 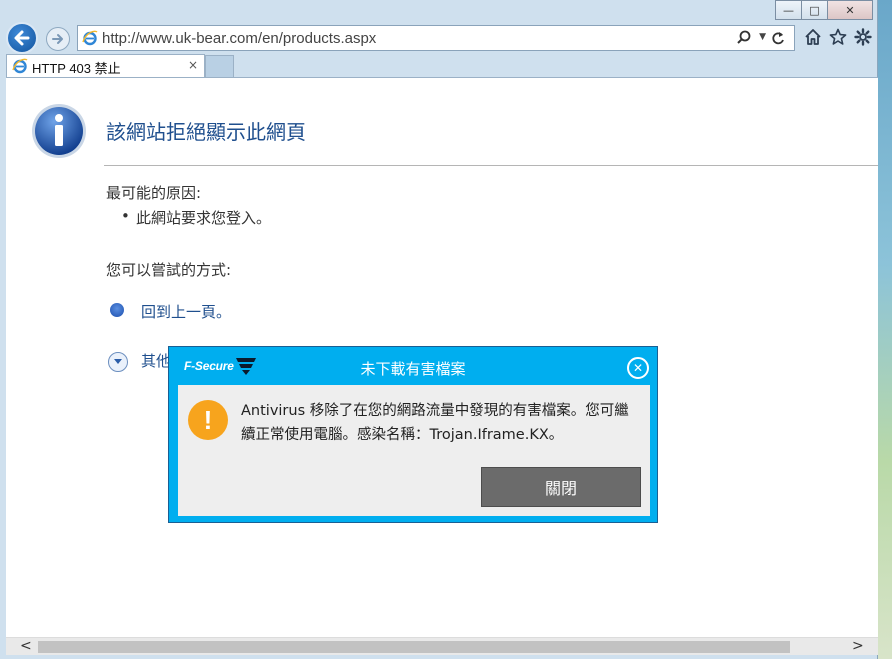 What do you see at coordinates (208, 420) in the screenshot?
I see `warning-icon: !` at bounding box center [208, 420].